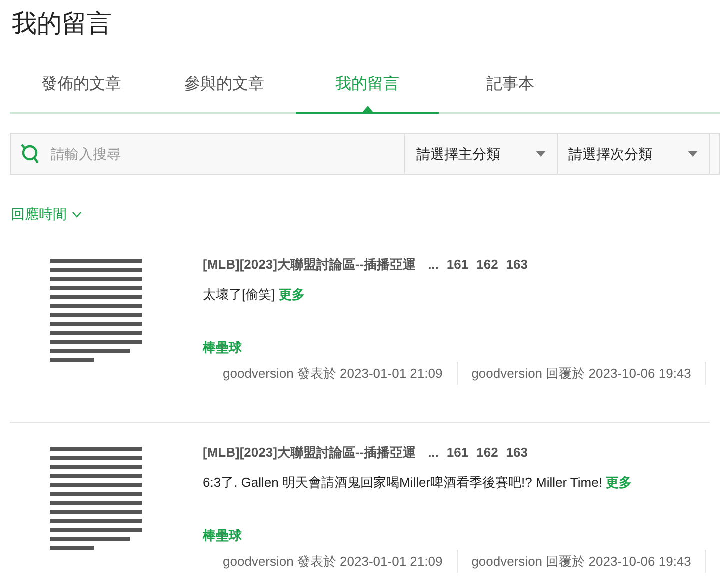 This screenshot has height=586, width=720. Describe the element at coordinates (510, 91) in the screenshot. I see `tab: 記事本` at that location.